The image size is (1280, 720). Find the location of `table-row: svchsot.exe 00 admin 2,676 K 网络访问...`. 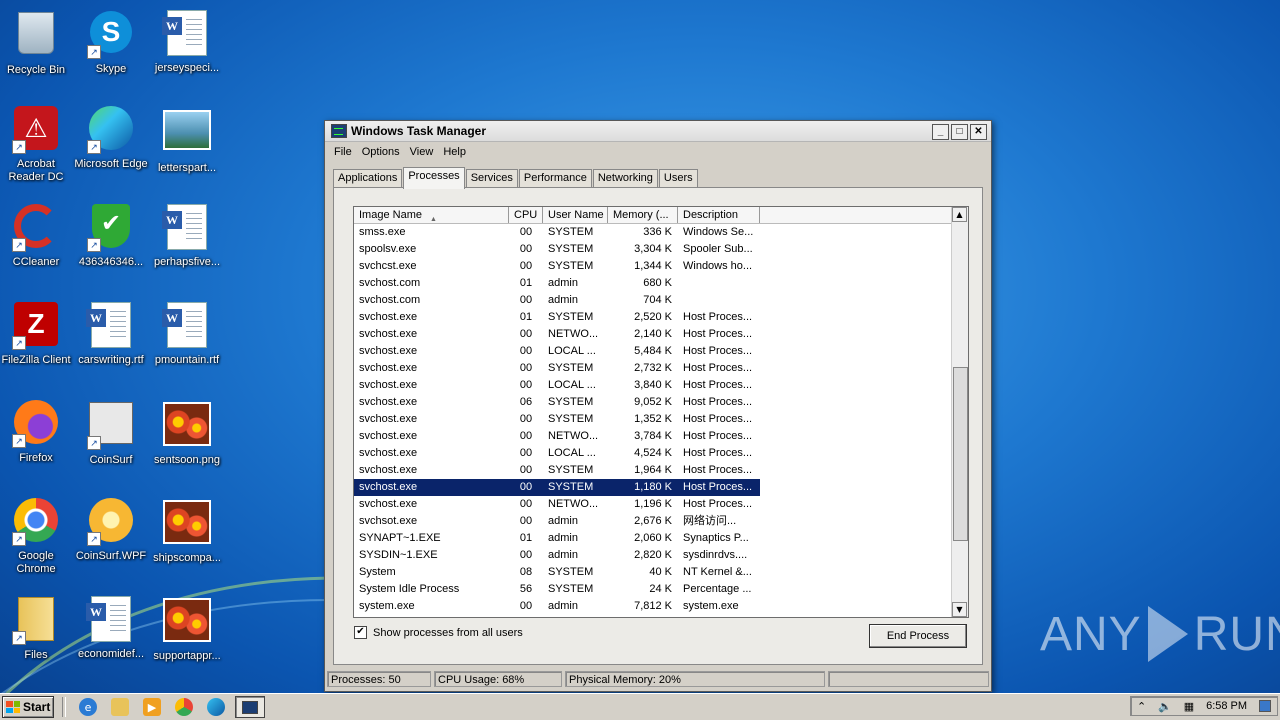

table-row: svchsot.exe 00 admin 2,676 K 网络访问... is located at coordinates (653, 521).